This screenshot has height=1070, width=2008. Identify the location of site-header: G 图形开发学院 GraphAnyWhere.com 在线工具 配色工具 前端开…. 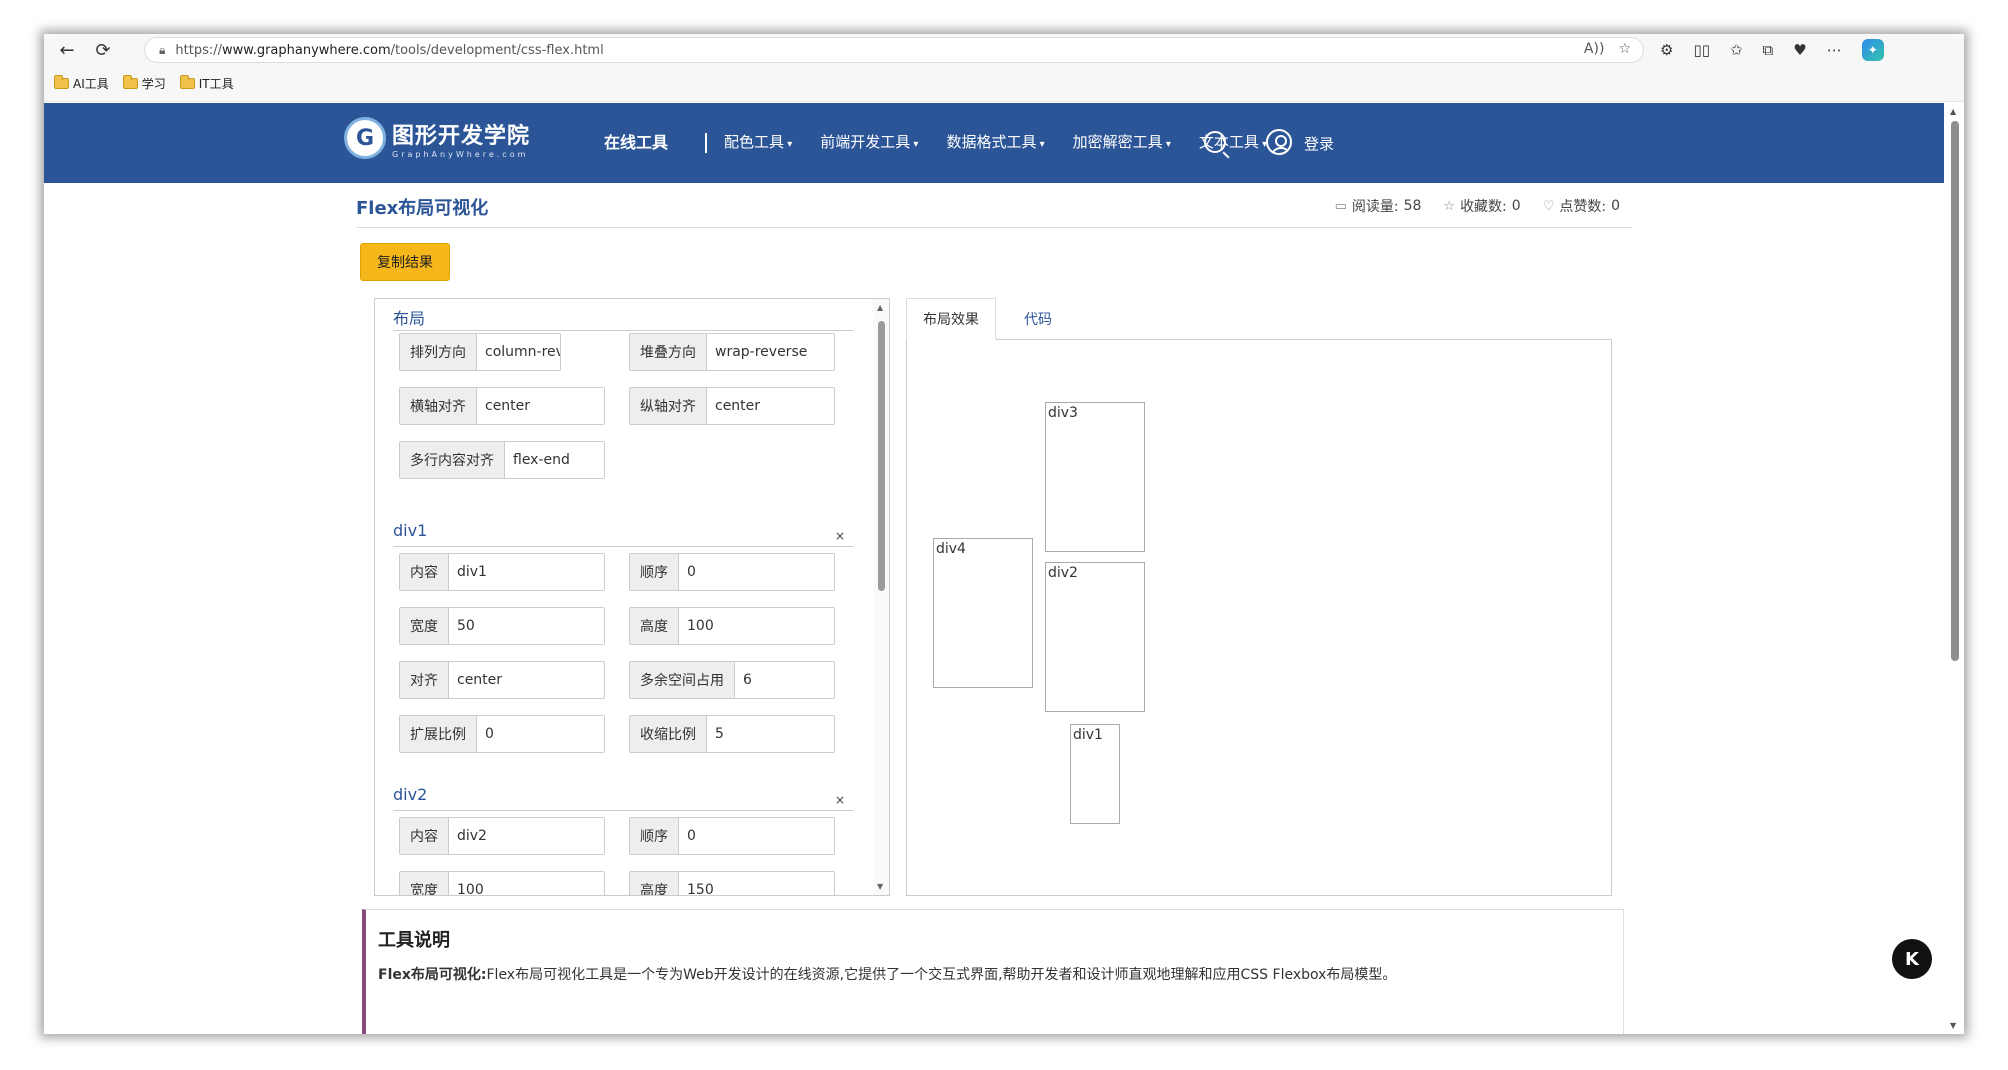
(994, 143).